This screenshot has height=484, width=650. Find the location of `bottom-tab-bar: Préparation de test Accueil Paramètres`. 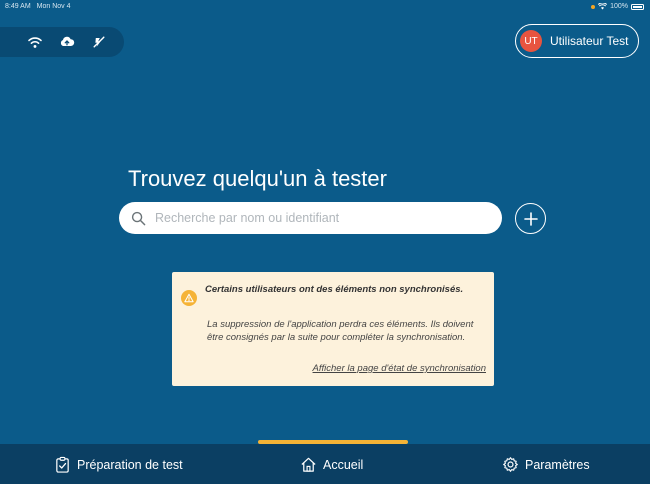

bottom-tab-bar: Préparation de test Accueil Paramètres is located at coordinates (325, 464).